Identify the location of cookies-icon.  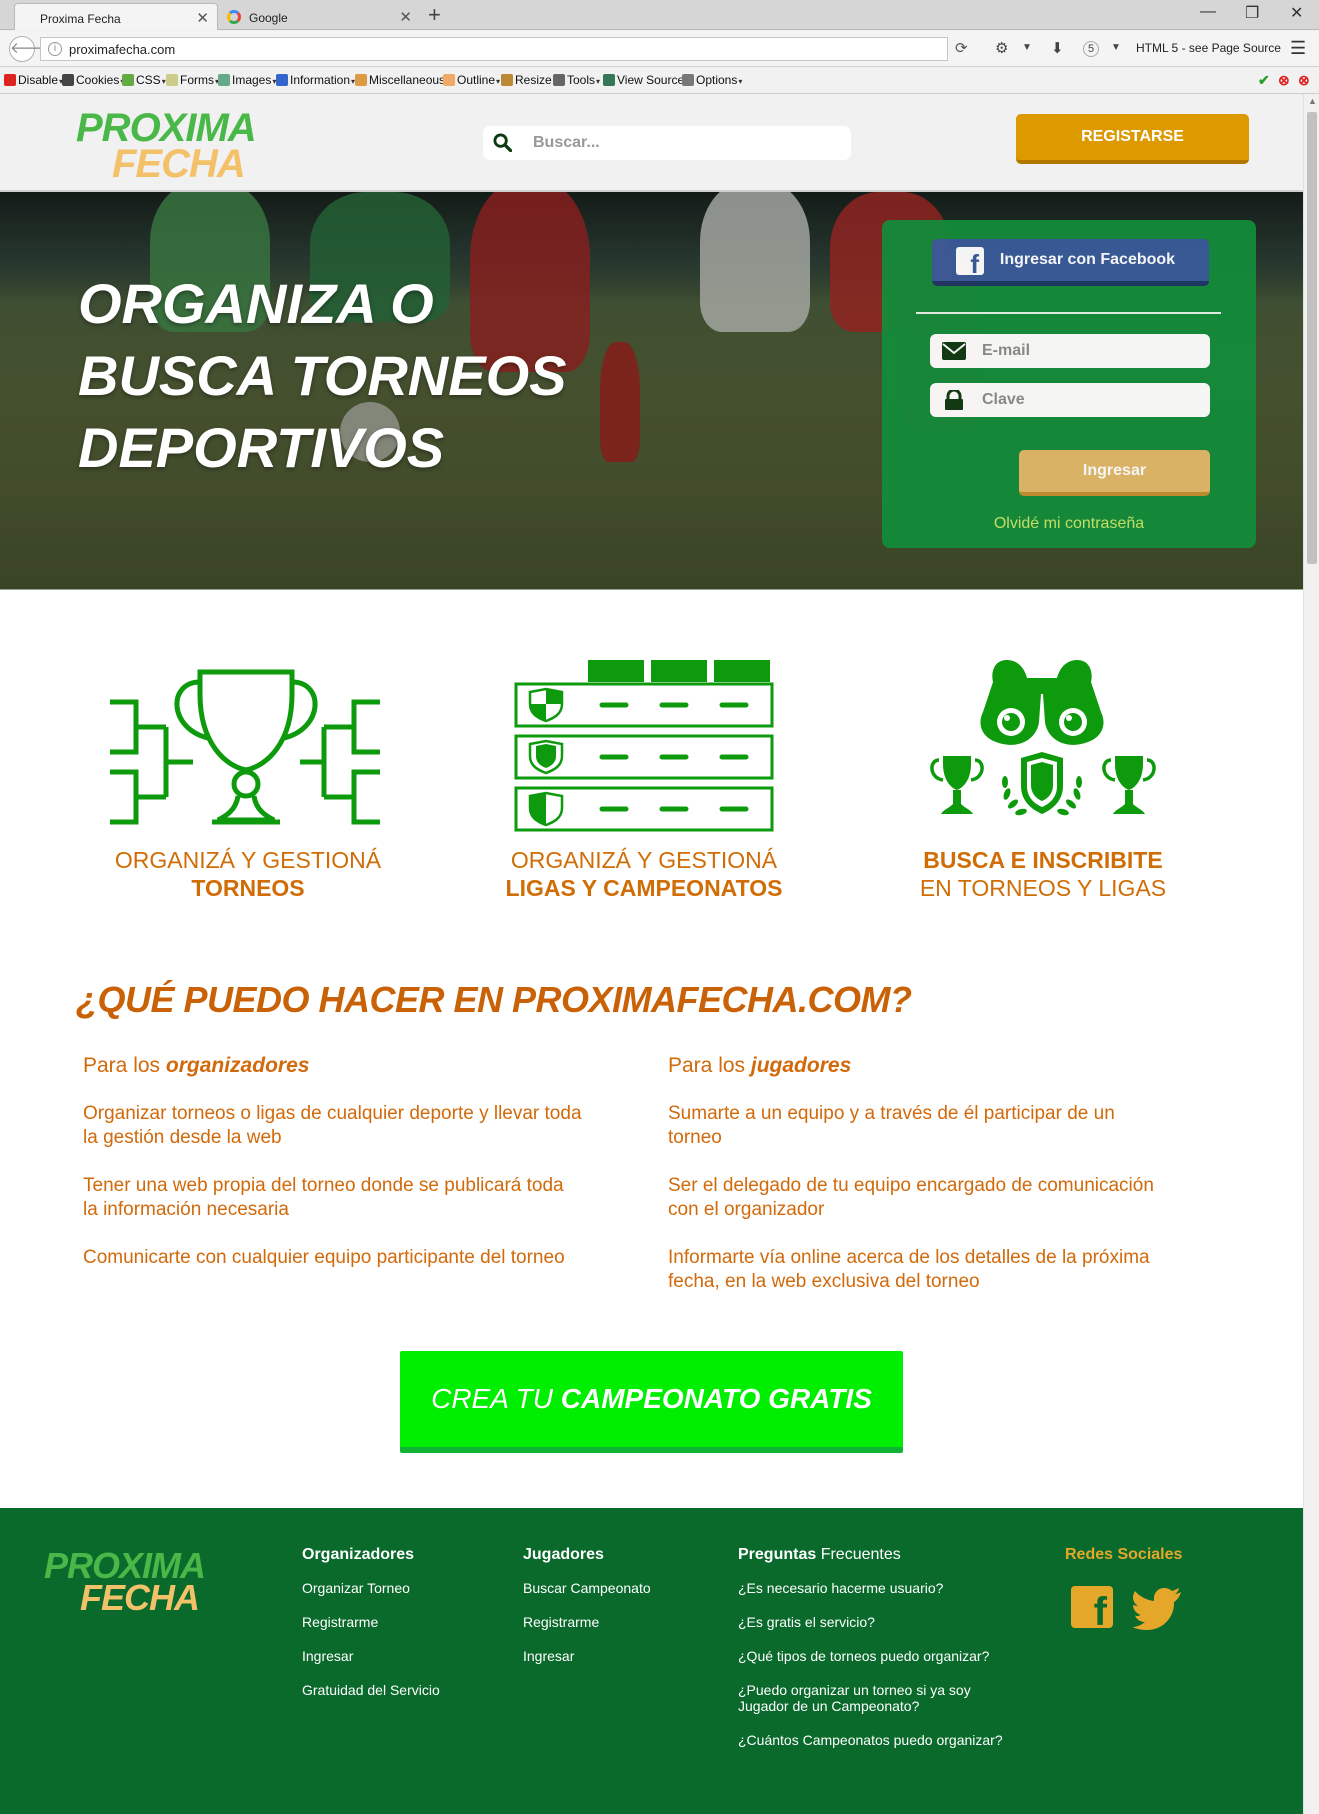
(68, 80).